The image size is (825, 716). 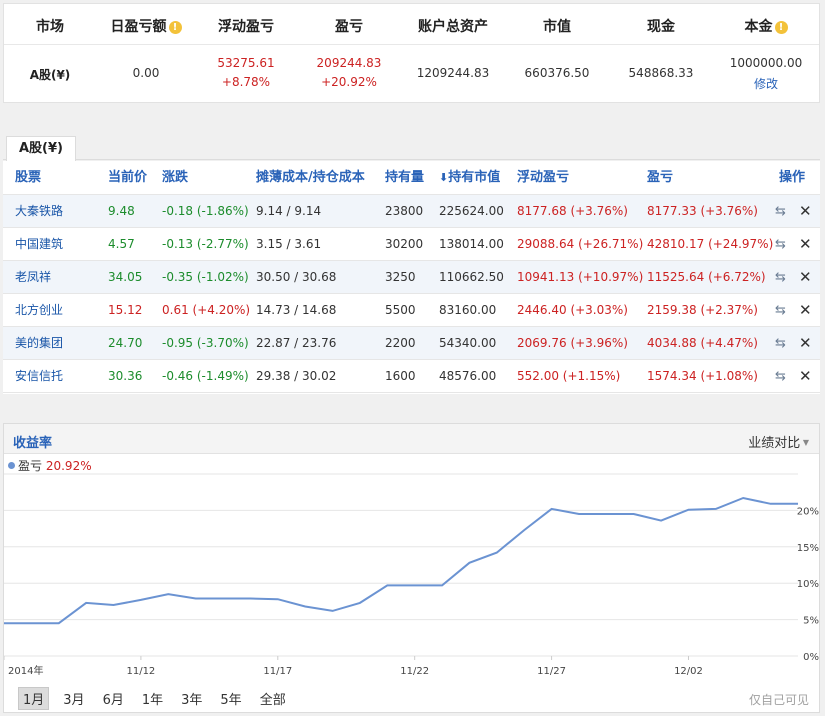 What do you see at coordinates (702, 211) in the screenshot?
I see `stock-pl: 8177.33 (+3.76%)` at bounding box center [702, 211].